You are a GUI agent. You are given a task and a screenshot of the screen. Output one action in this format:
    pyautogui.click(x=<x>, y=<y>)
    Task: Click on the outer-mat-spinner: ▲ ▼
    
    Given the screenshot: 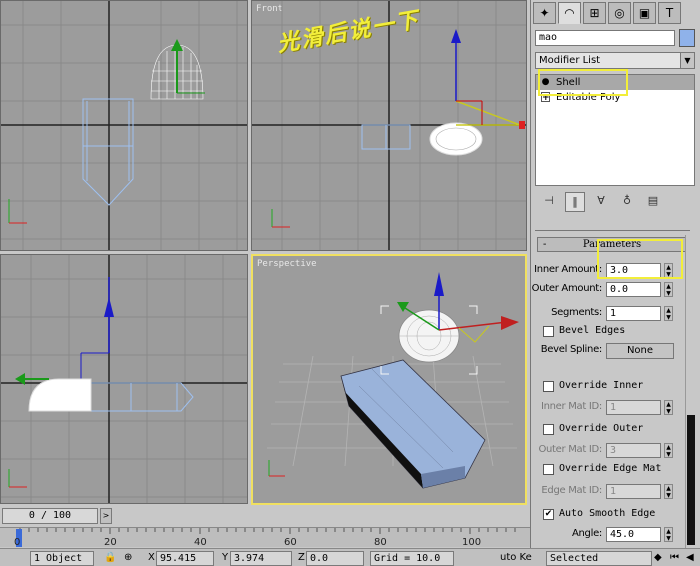 What is the action you would take?
    pyautogui.click(x=668, y=450)
    